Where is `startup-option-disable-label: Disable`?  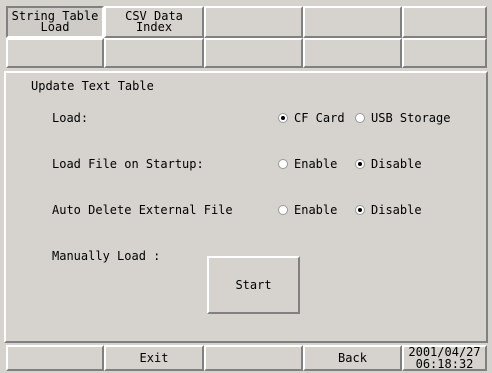 startup-option-disable-label: Disable is located at coordinates (396, 164).